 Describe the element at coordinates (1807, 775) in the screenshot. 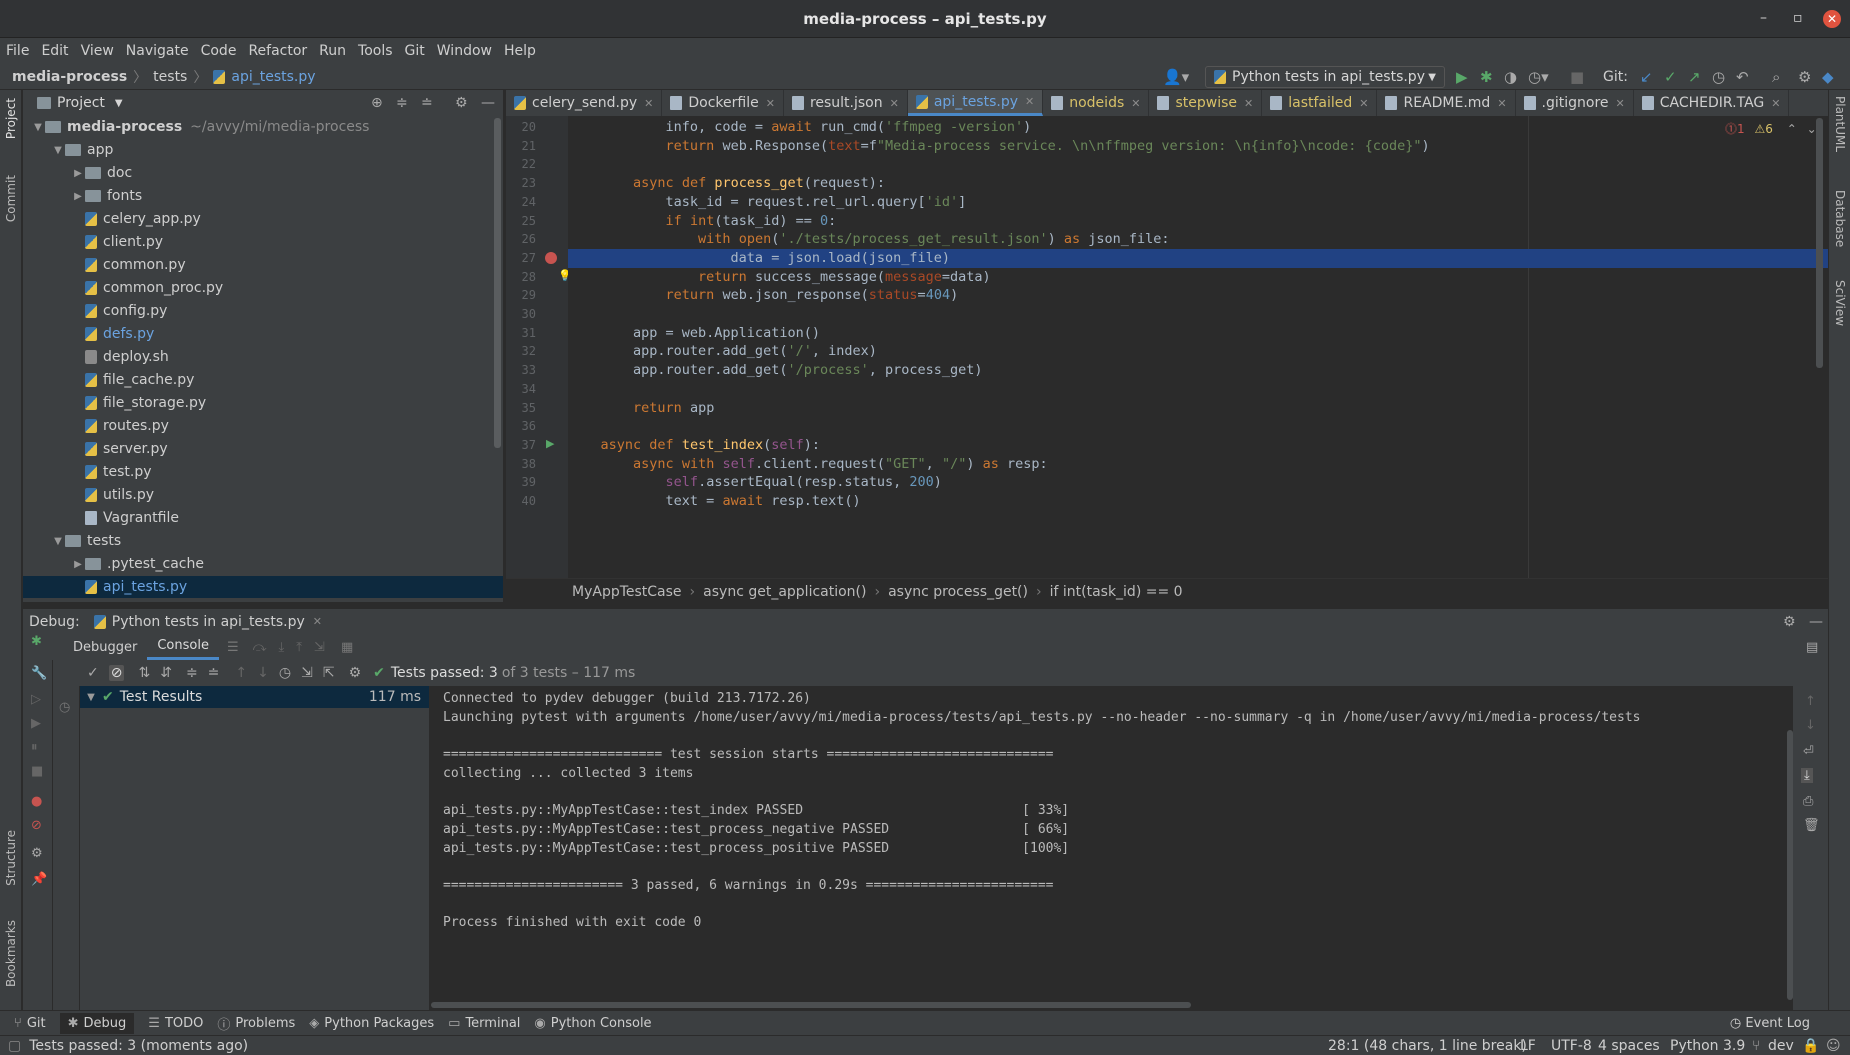

I see `scroll-to-end-icon: ⤓` at that location.